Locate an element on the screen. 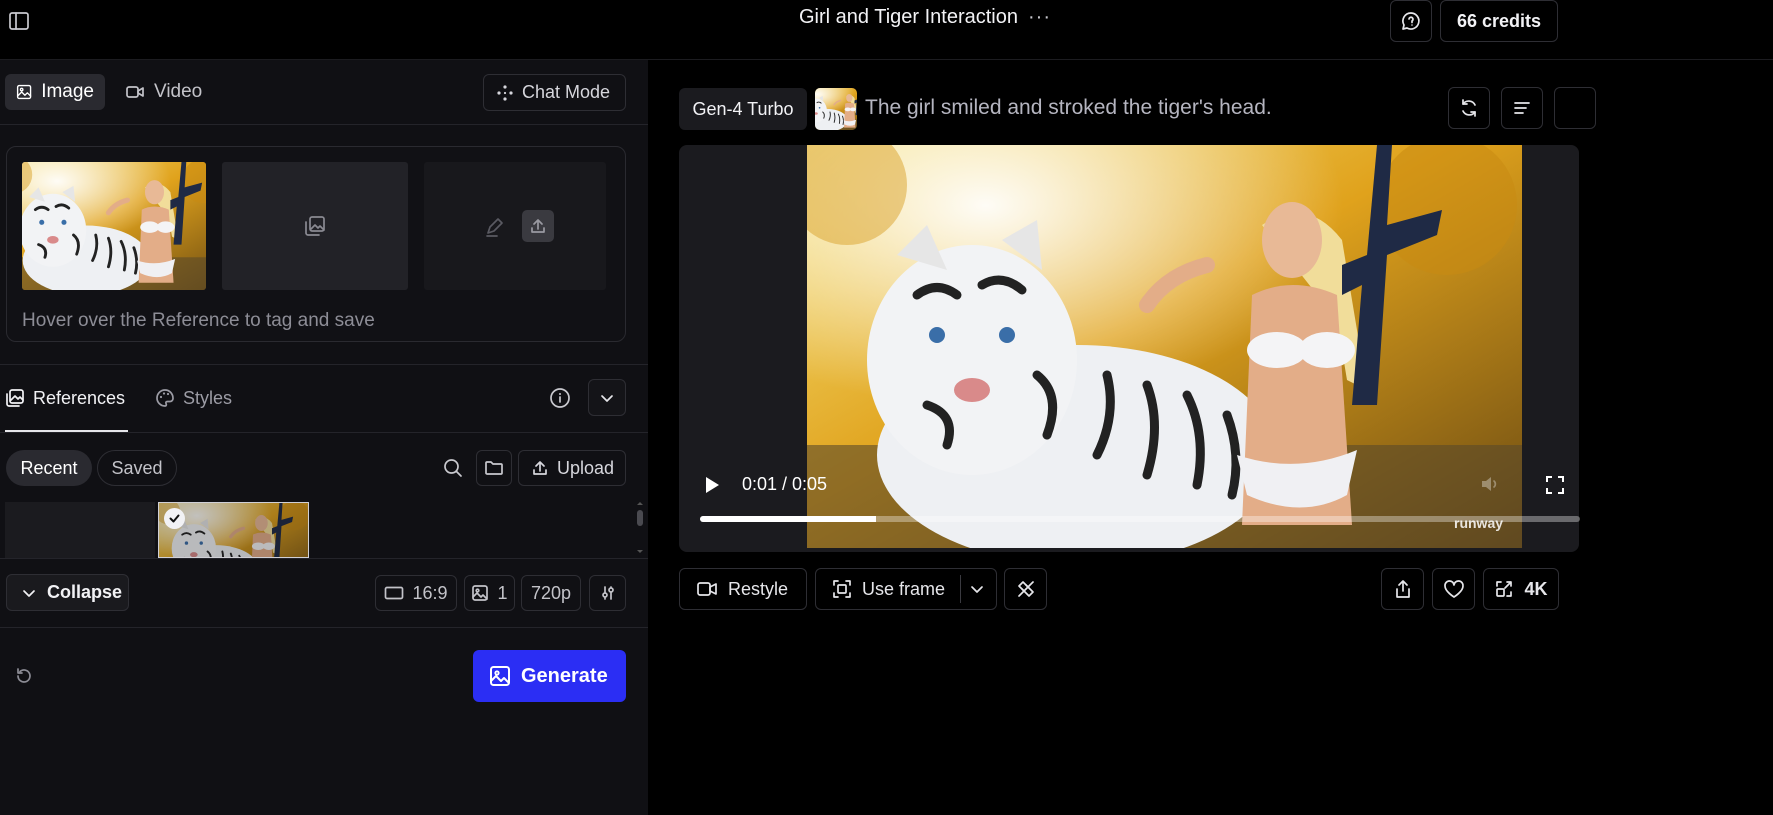  more-actions-button is located at coordinates (1575, 108).